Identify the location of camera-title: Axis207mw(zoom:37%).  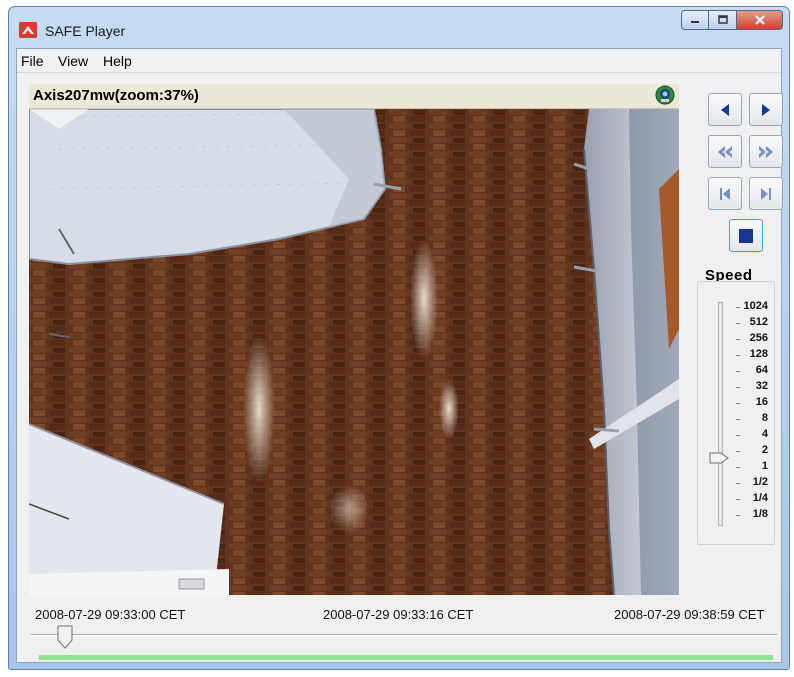
(116, 95).